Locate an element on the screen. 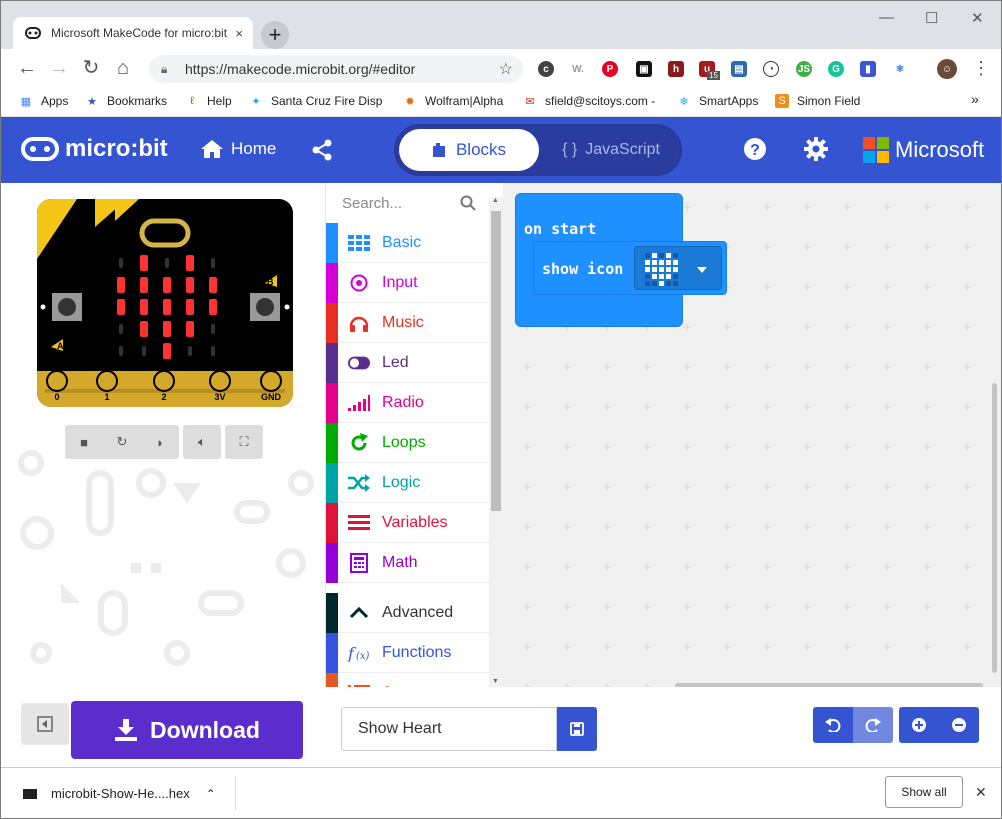  zoom-out-icon is located at coordinates (959, 725).